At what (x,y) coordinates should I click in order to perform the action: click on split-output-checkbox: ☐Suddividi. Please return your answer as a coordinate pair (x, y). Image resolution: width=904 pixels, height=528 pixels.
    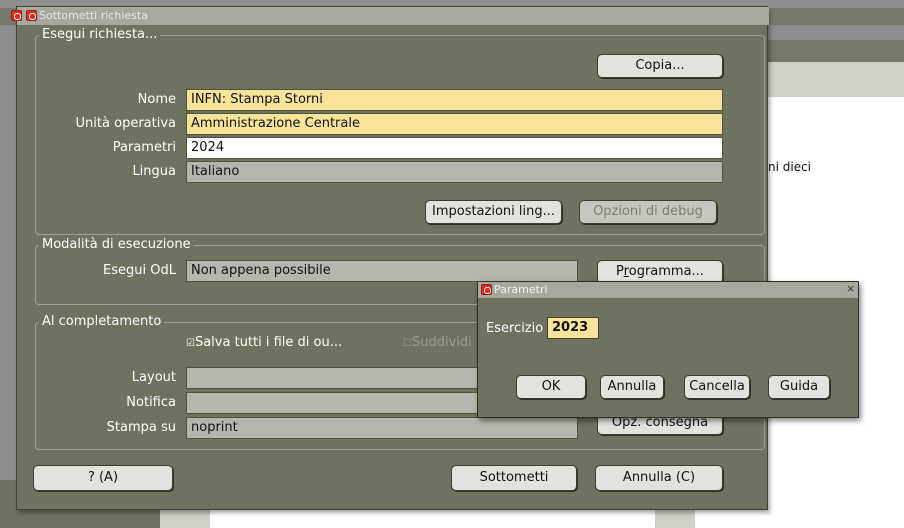
    Looking at the image, I should click on (437, 342).